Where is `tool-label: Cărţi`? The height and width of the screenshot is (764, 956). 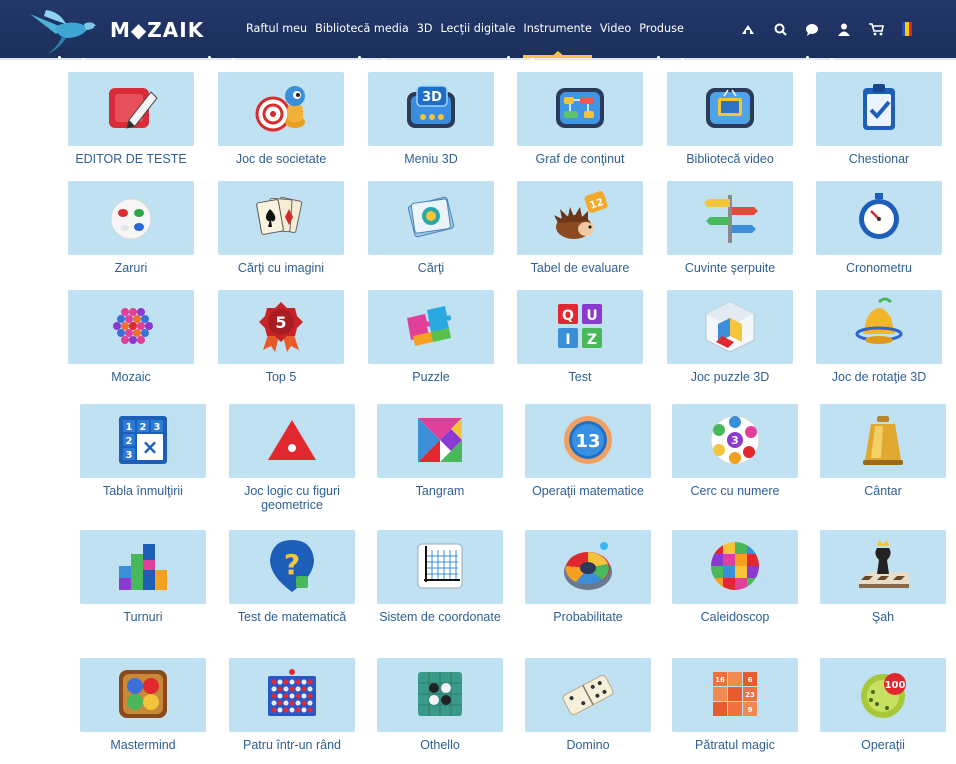 tool-label: Cărţi is located at coordinates (431, 268).